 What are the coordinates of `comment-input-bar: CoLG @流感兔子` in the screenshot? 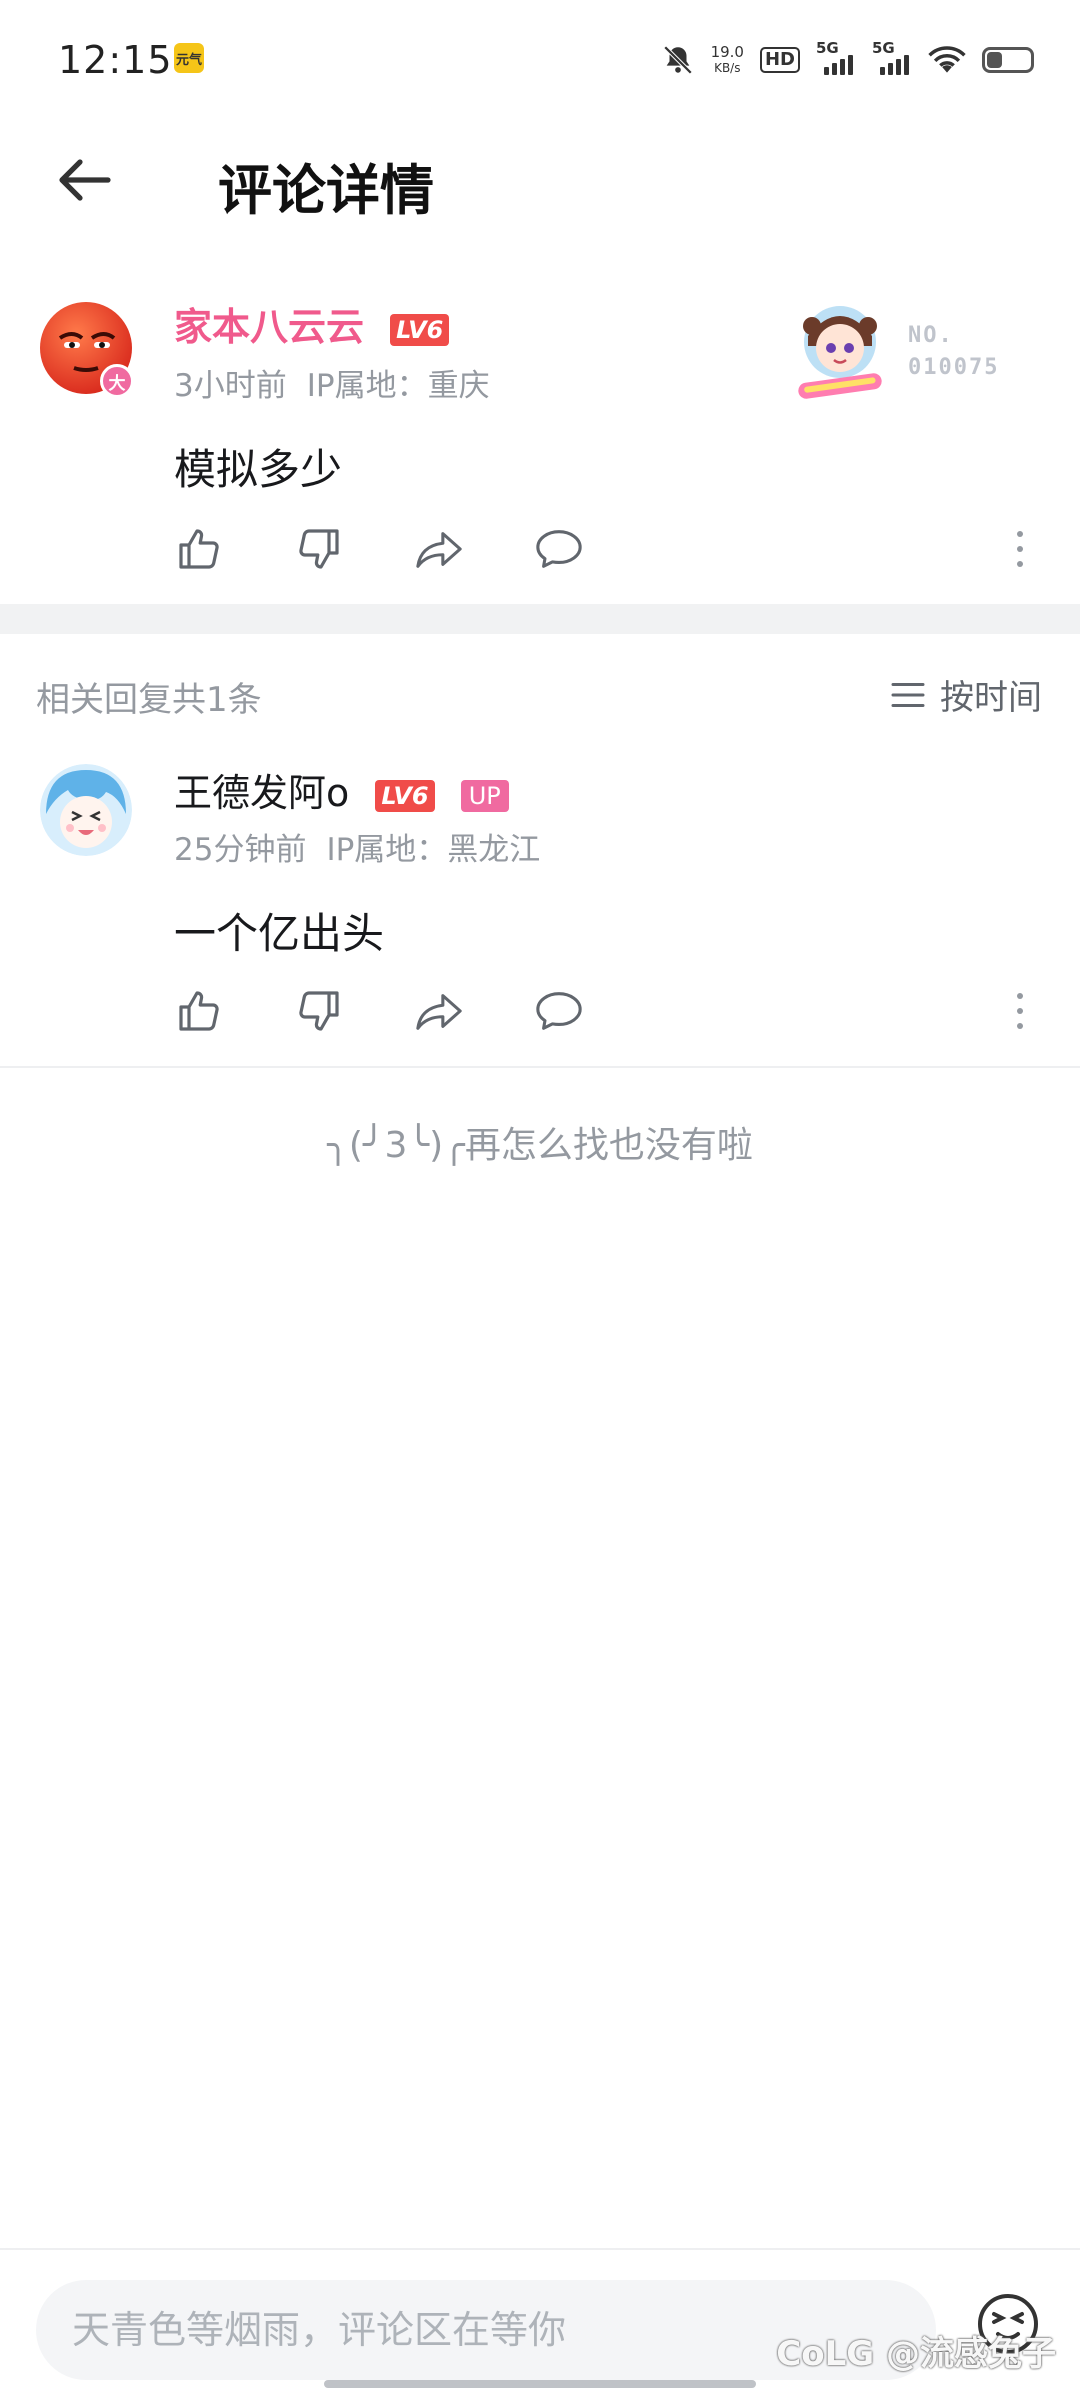 It's located at (540, 2324).